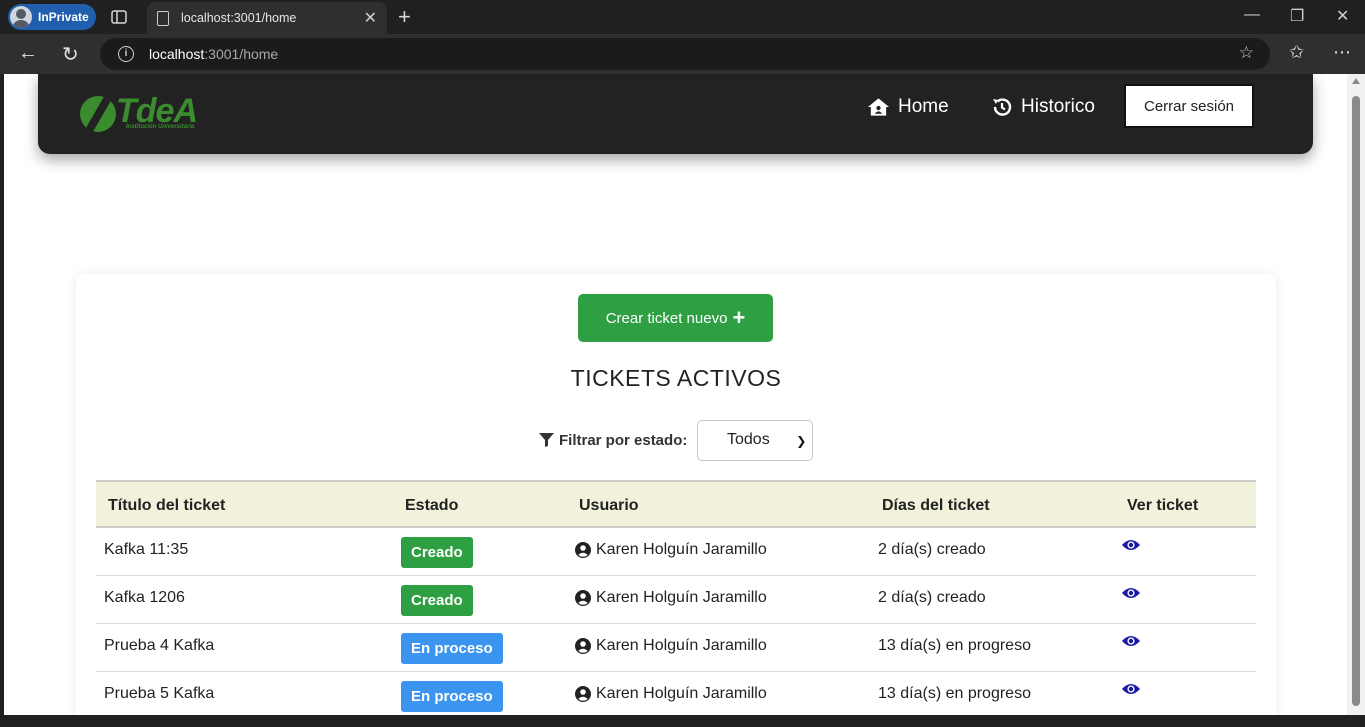  I want to click on window-bottom-edge, so click(682, 721).